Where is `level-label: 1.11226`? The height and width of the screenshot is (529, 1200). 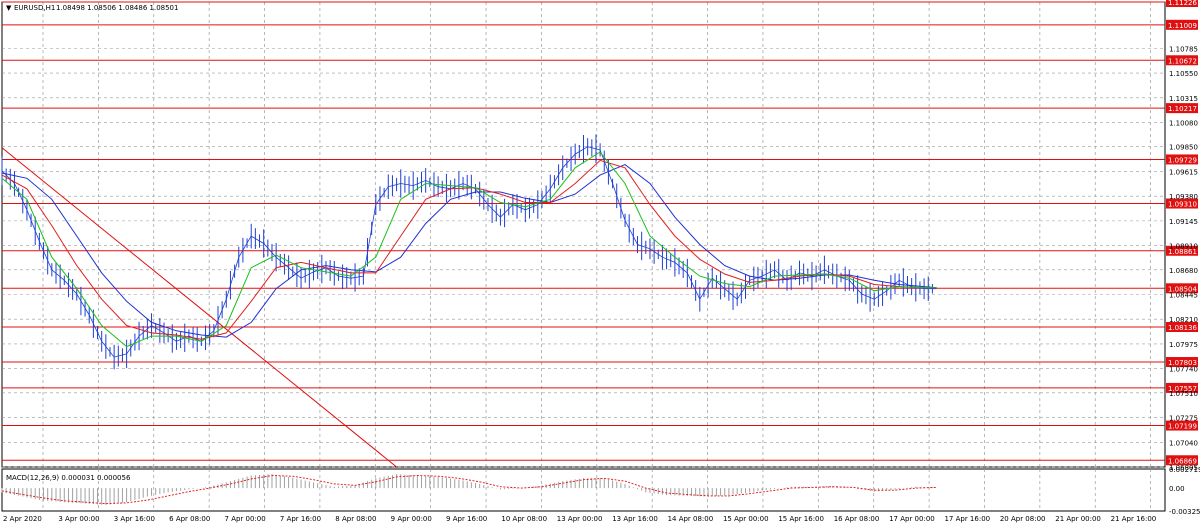 level-label: 1.11226 is located at coordinates (1182, 3).